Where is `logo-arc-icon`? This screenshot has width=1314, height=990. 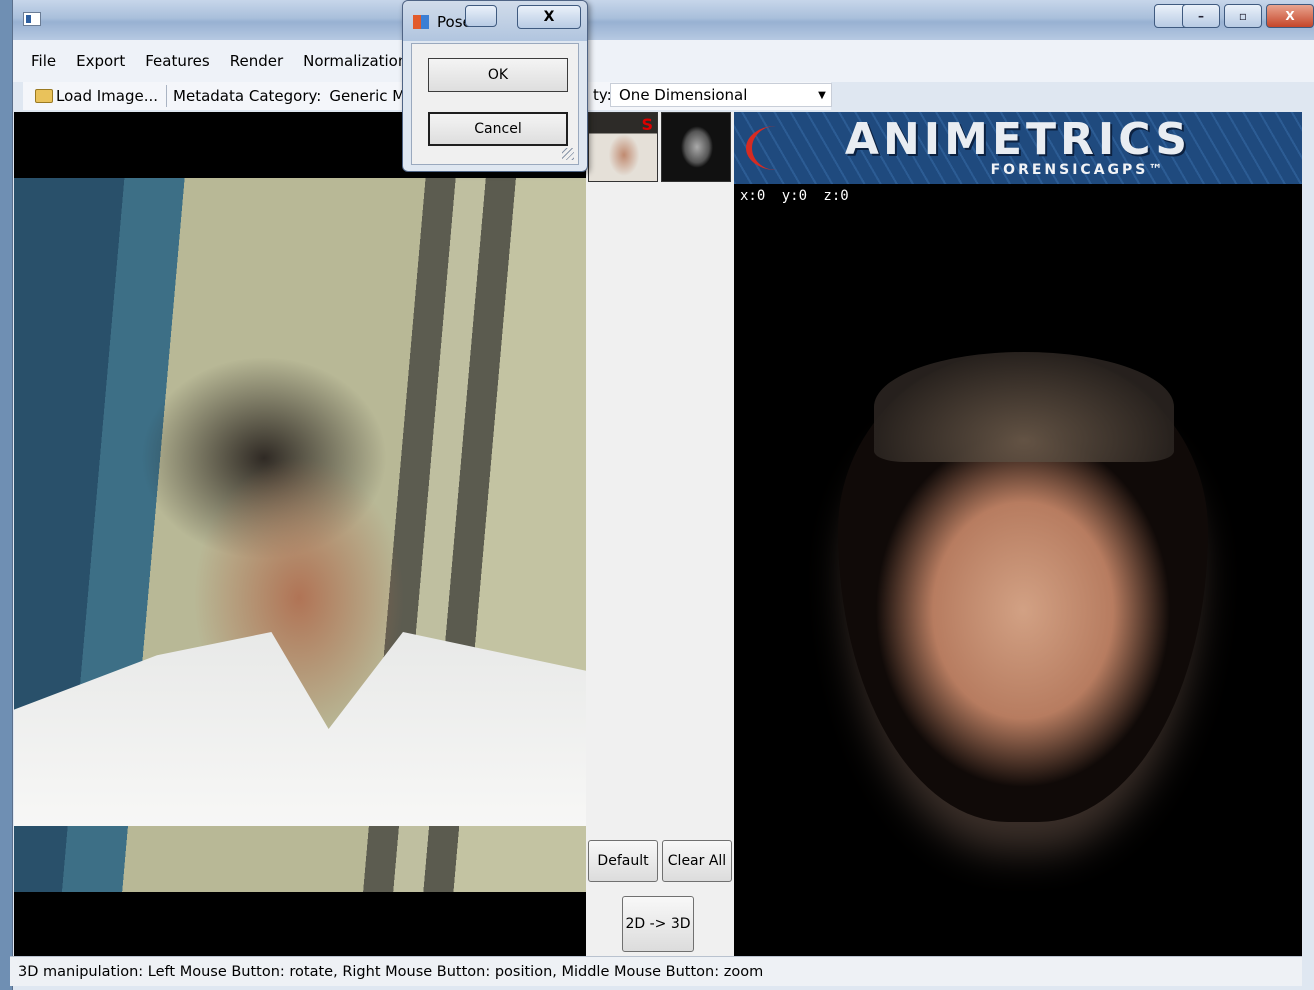 logo-arc-icon is located at coordinates (776, 148).